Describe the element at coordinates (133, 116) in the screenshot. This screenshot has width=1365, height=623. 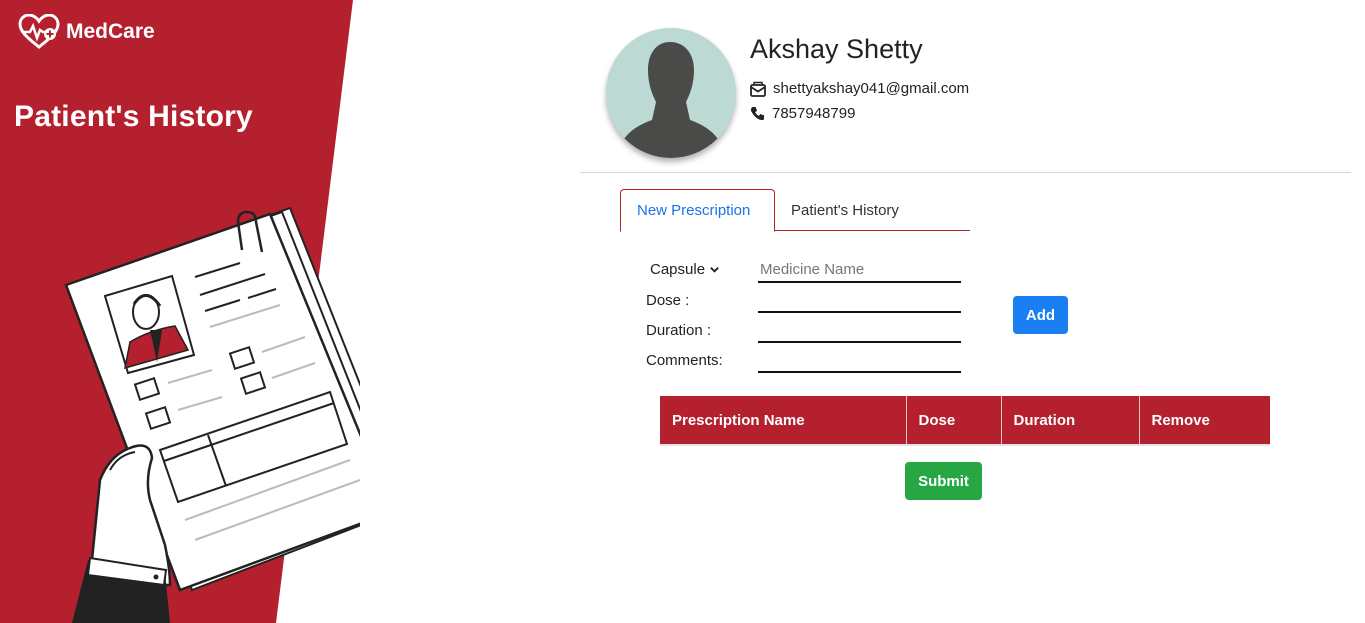
I see `left-panel-title: Patient's History` at that location.